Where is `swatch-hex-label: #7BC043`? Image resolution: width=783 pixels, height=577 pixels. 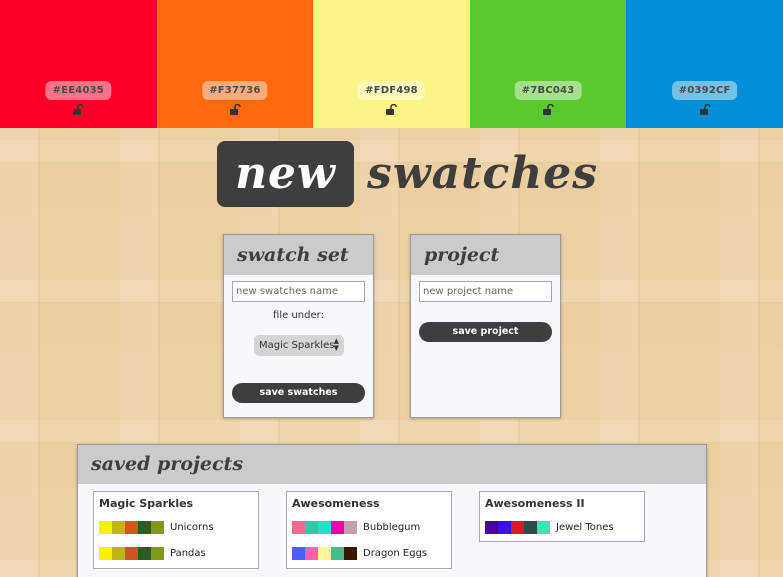
swatch-hex-label: #7BC043 is located at coordinates (548, 90).